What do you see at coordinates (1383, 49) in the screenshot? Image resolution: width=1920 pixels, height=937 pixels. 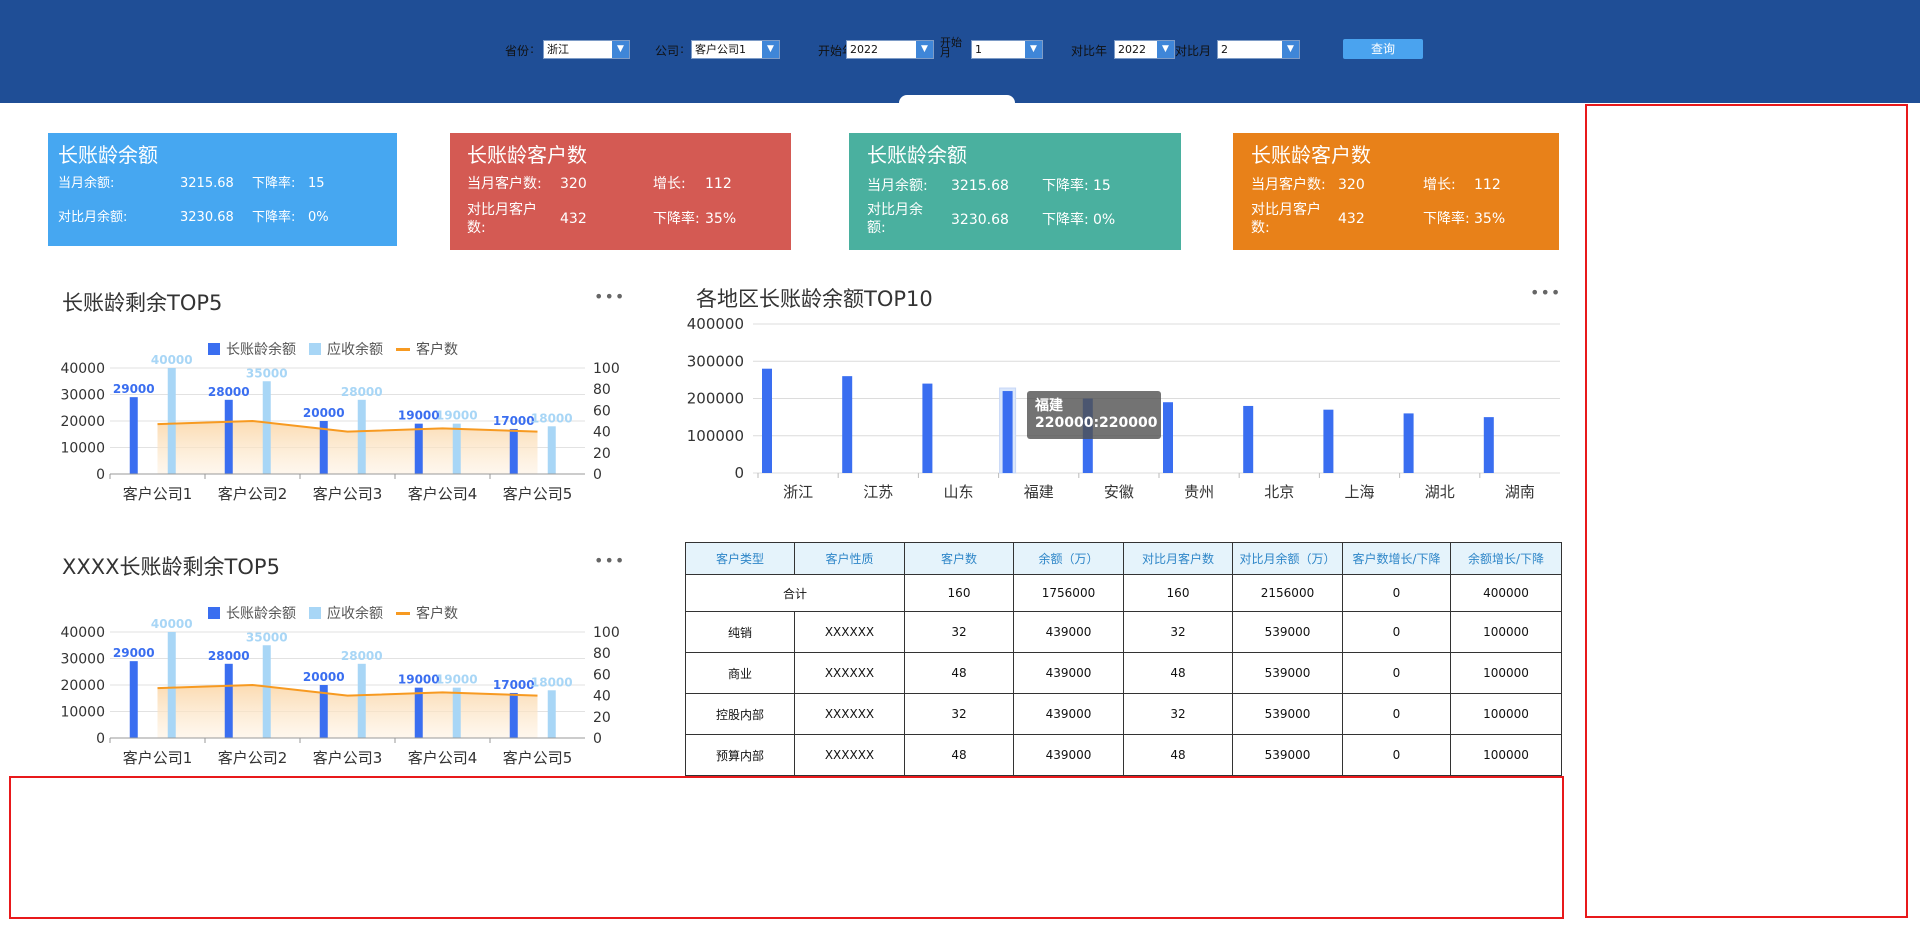 I see `query-button: 查询` at bounding box center [1383, 49].